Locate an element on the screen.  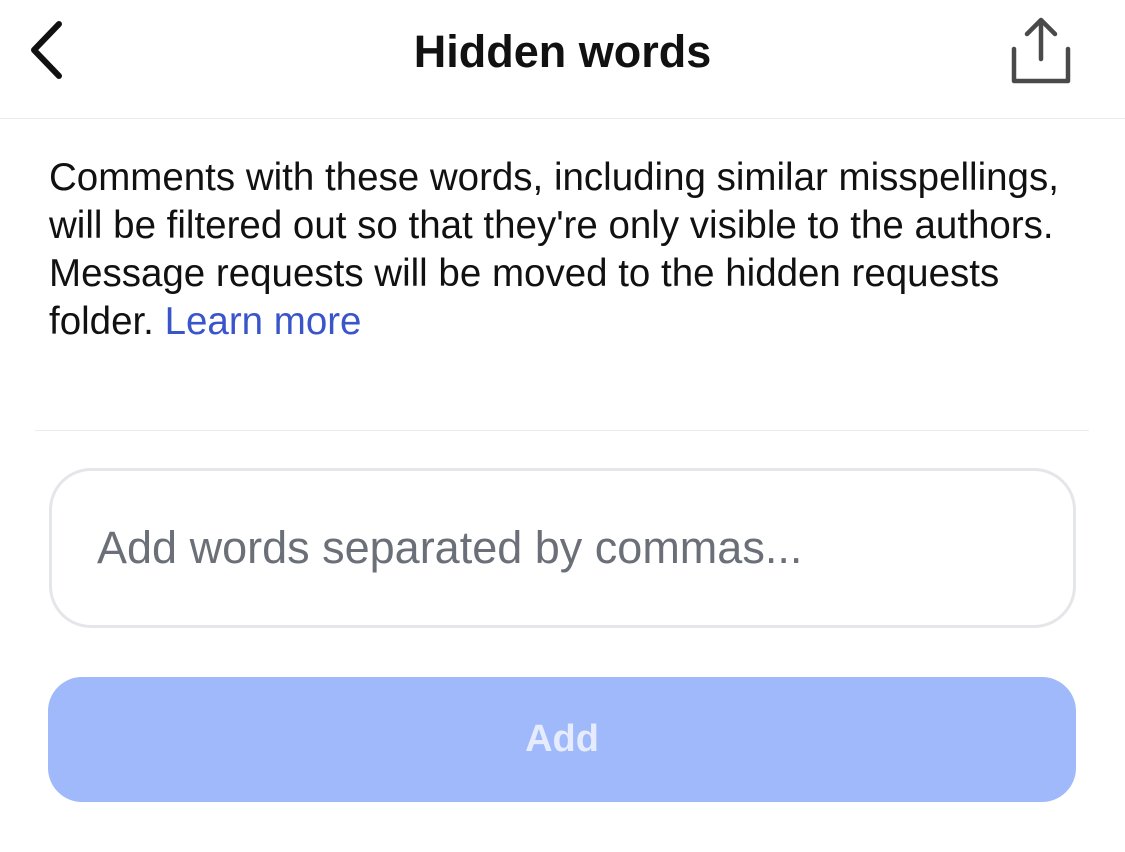
header: Hidden words is located at coordinates (562, 59).